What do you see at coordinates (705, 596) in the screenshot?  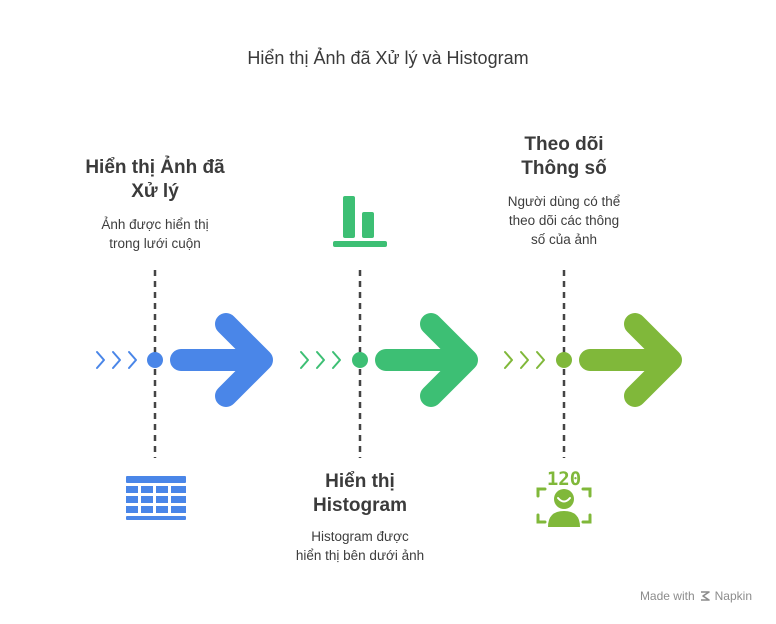 I see `napkin-logo-icon` at bounding box center [705, 596].